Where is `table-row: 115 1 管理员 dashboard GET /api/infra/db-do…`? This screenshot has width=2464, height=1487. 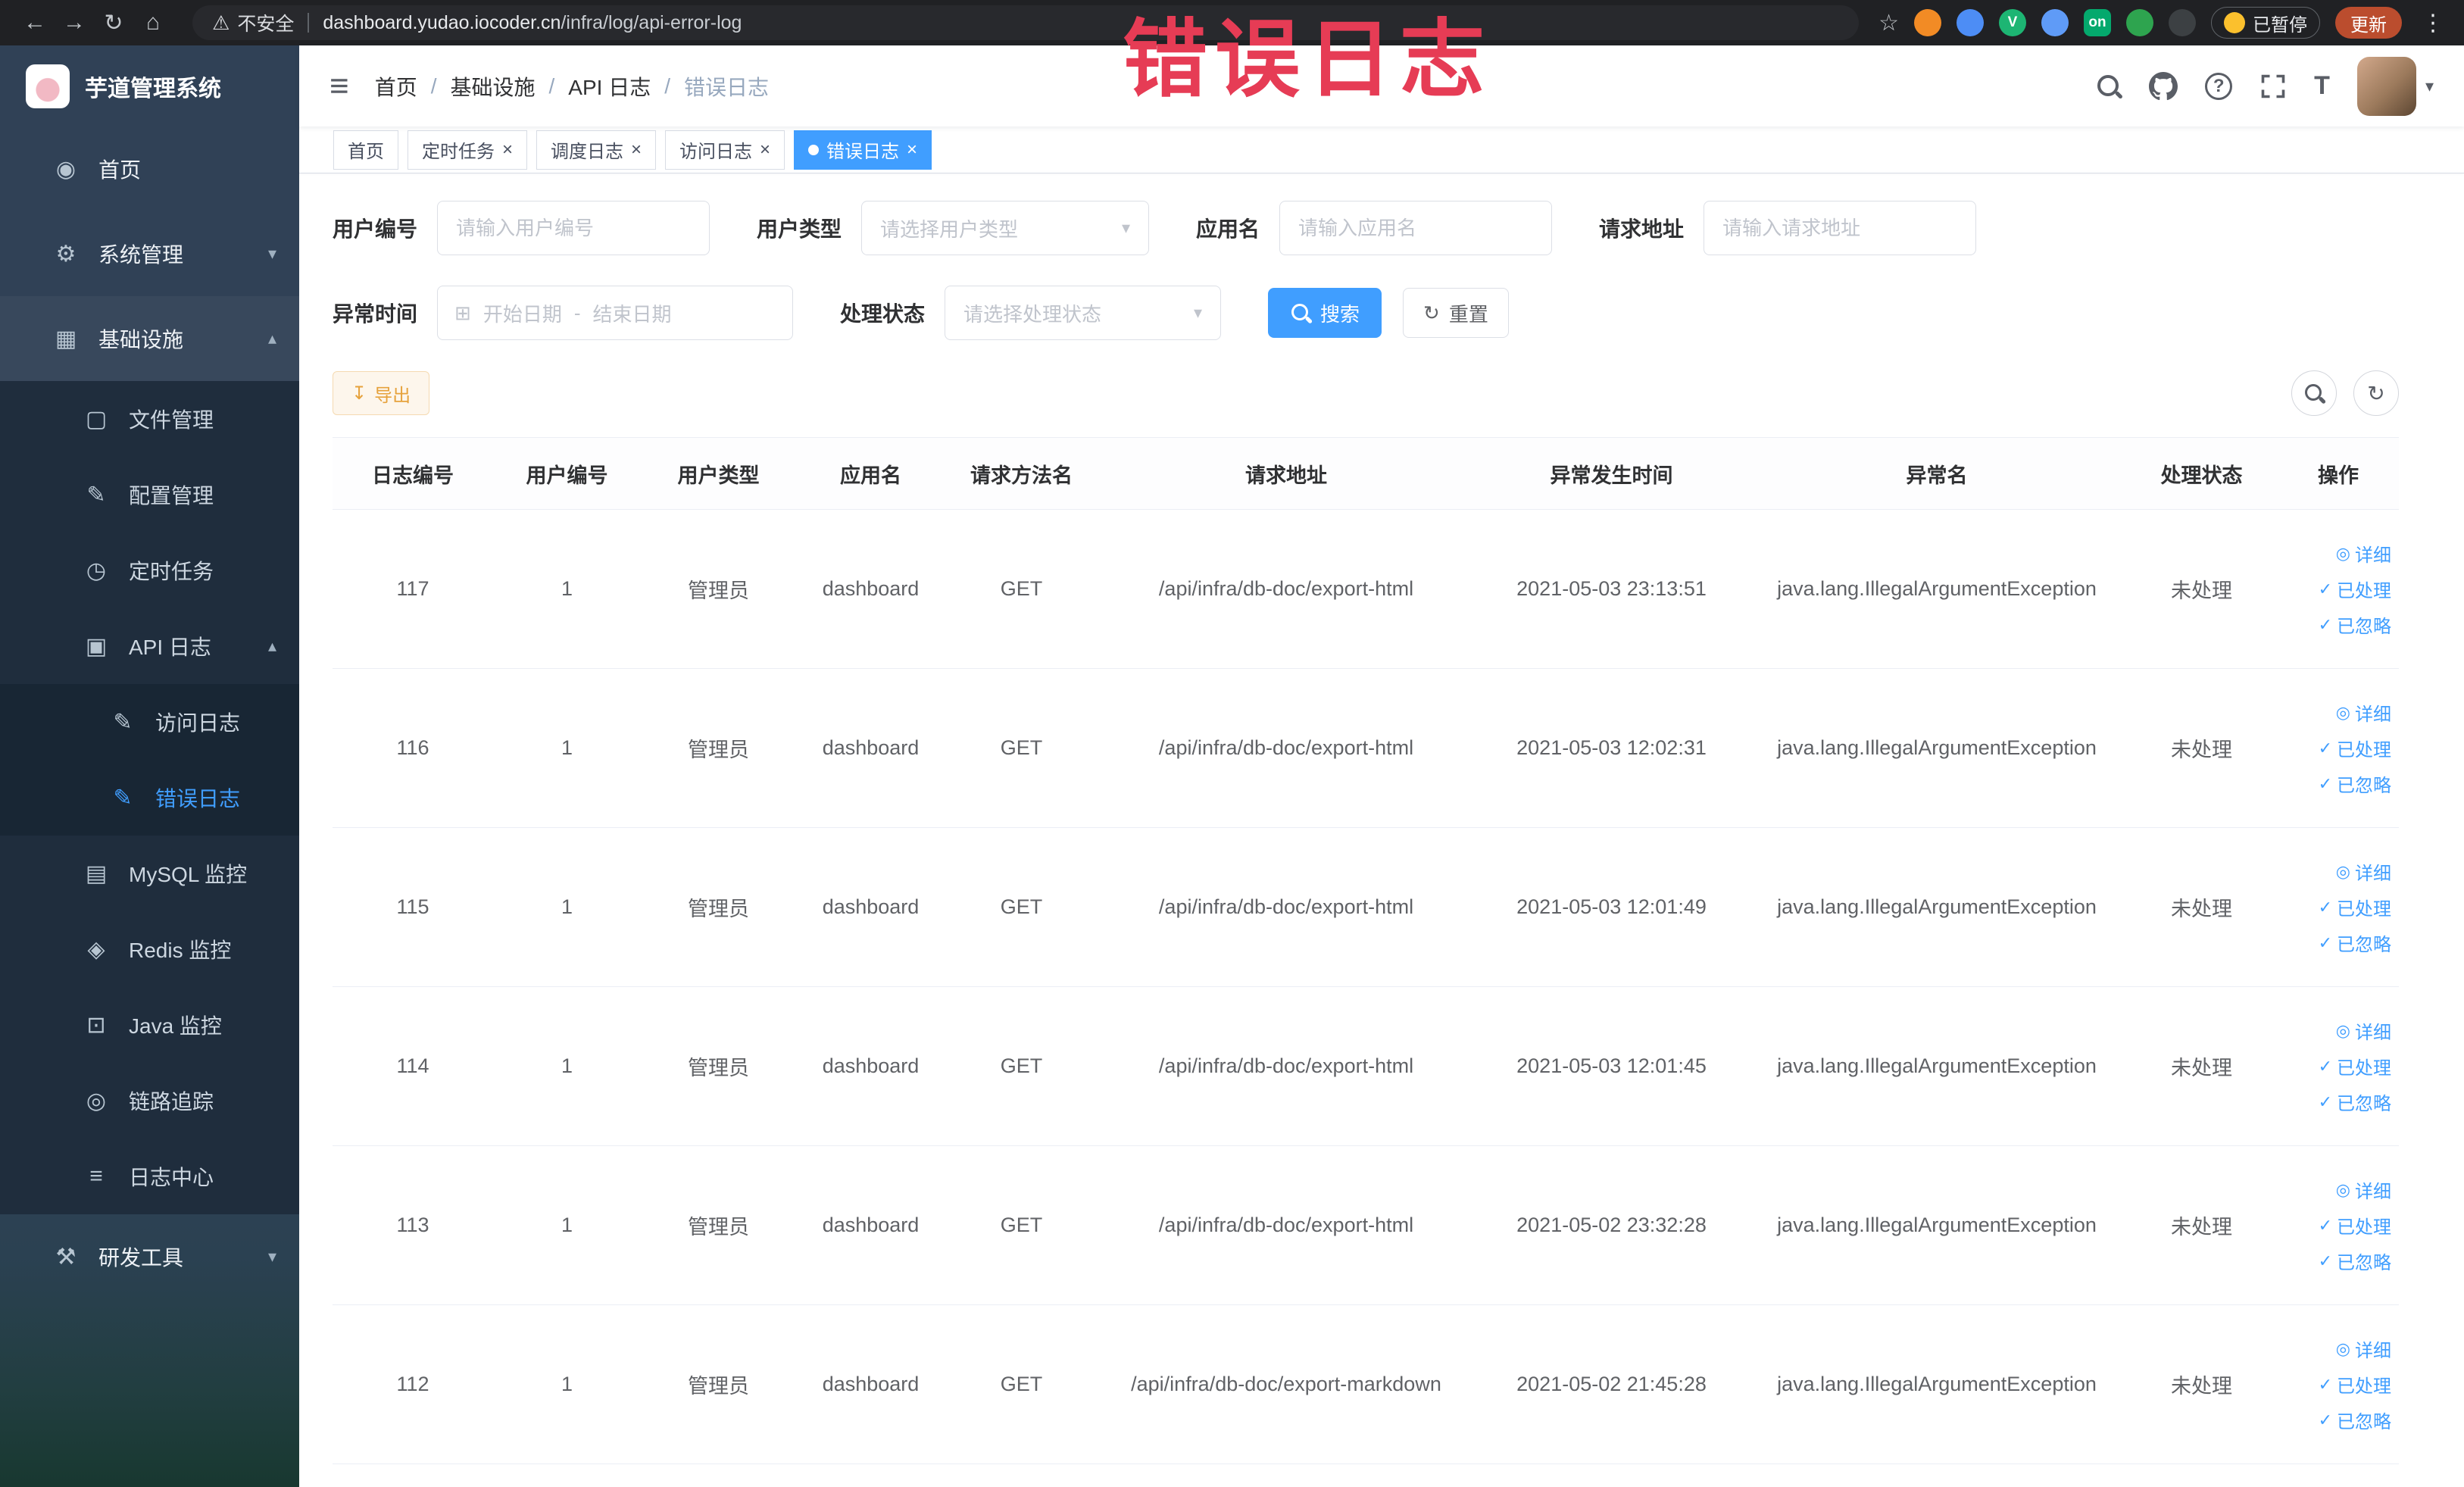
table-row: 115 1 管理员 dashboard GET /api/infra/db-do… is located at coordinates (1366, 907).